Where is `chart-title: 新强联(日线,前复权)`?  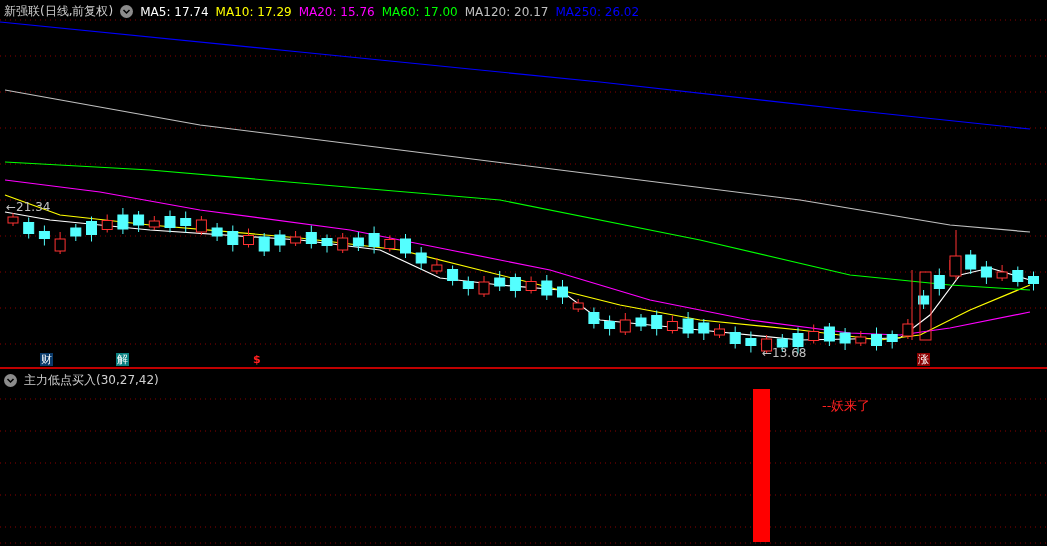 chart-title: 新强联(日线,前复权) is located at coordinates (59, 11).